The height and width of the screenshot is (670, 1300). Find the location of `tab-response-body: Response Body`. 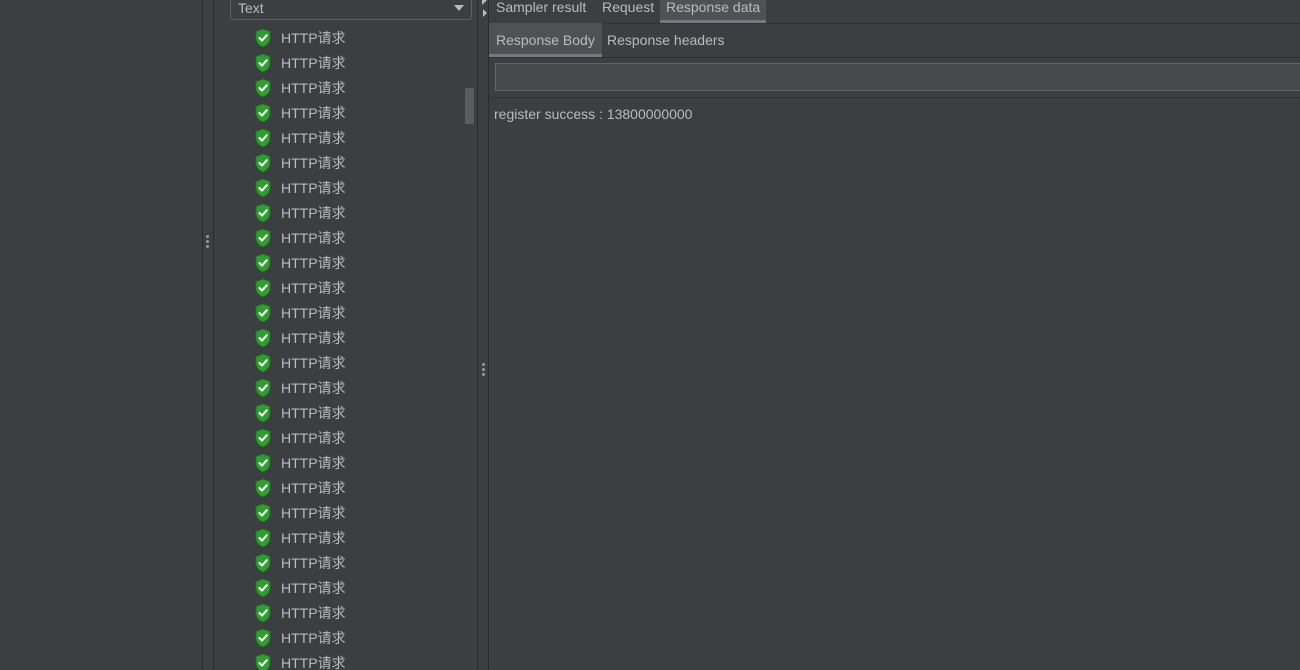

tab-response-body: Response Body is located at coordinates (545, 40).